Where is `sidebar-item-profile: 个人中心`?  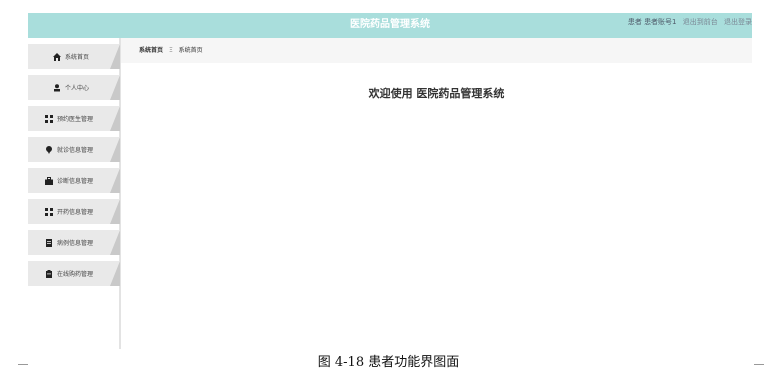 sidebar-item-profile: 个人中心 is located at coordinates (74, 87).